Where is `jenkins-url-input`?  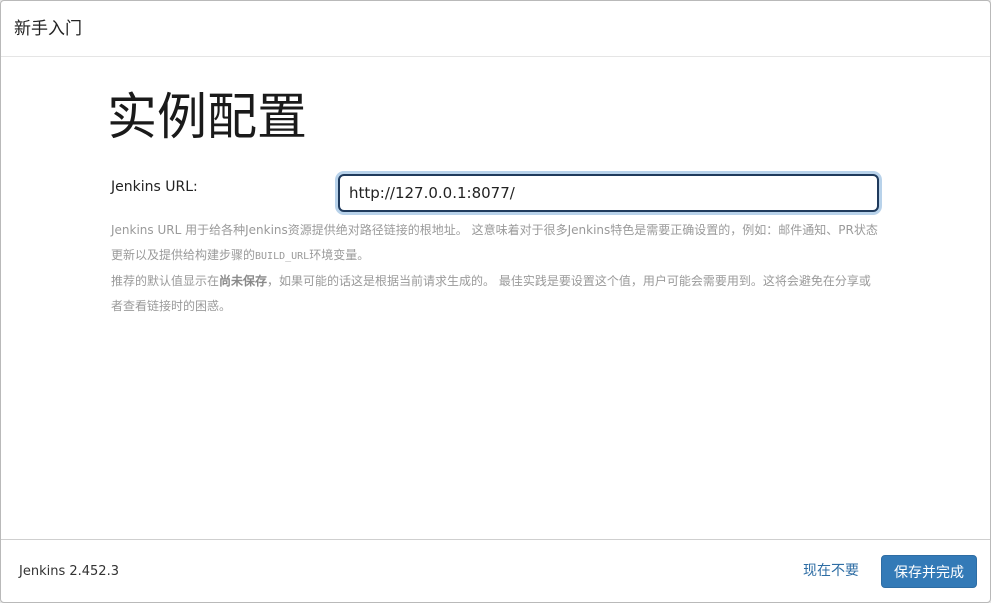 jenkins-url-input is located at coordinates (608, 193).